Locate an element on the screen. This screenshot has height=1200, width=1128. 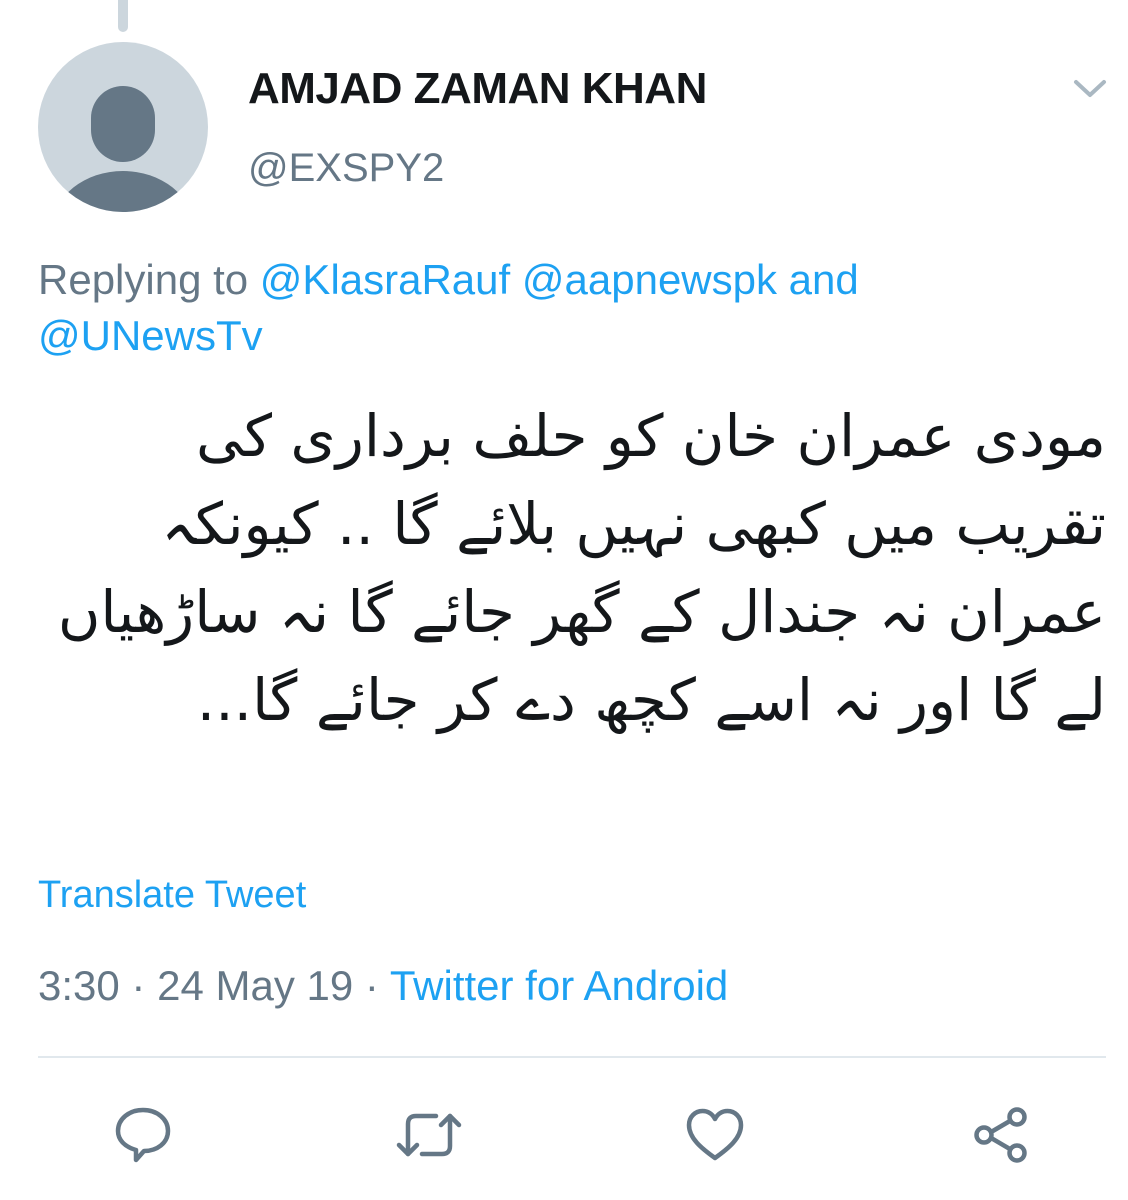
default-avatar-icon is located at coordinates (123, 149).